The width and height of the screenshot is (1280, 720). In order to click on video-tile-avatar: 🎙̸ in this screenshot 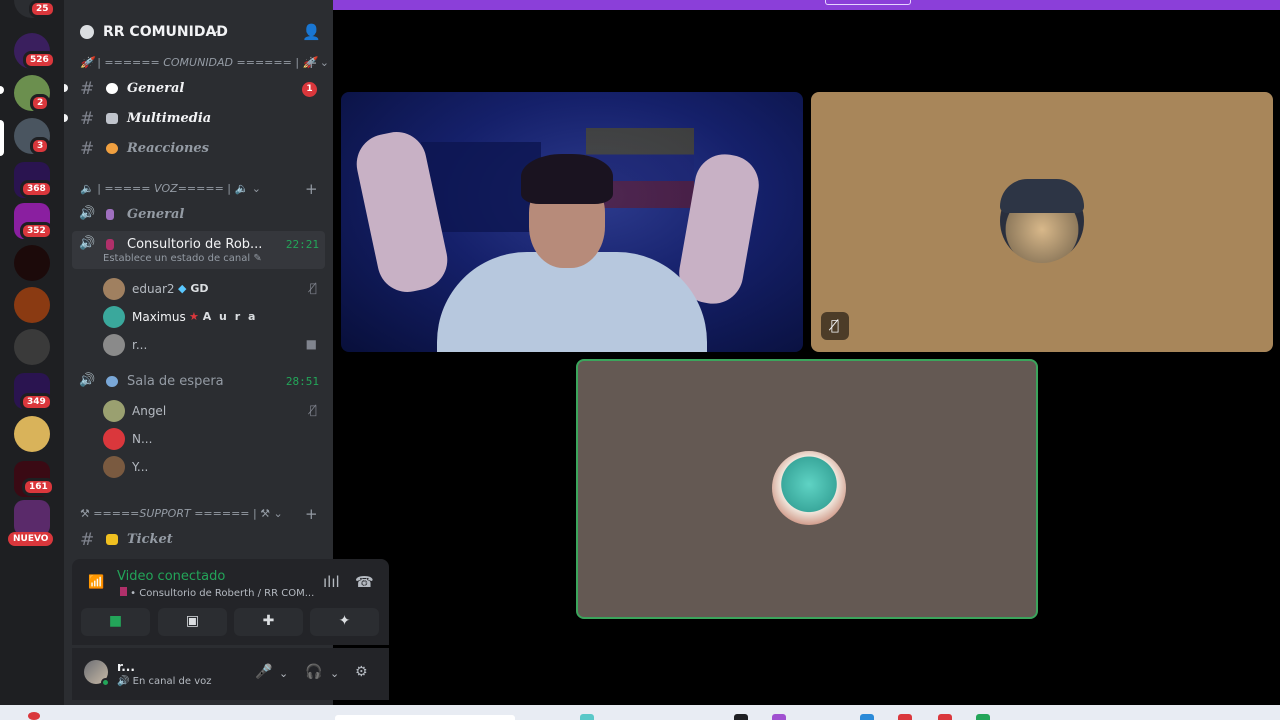, I will do `click(1042, 222)`.